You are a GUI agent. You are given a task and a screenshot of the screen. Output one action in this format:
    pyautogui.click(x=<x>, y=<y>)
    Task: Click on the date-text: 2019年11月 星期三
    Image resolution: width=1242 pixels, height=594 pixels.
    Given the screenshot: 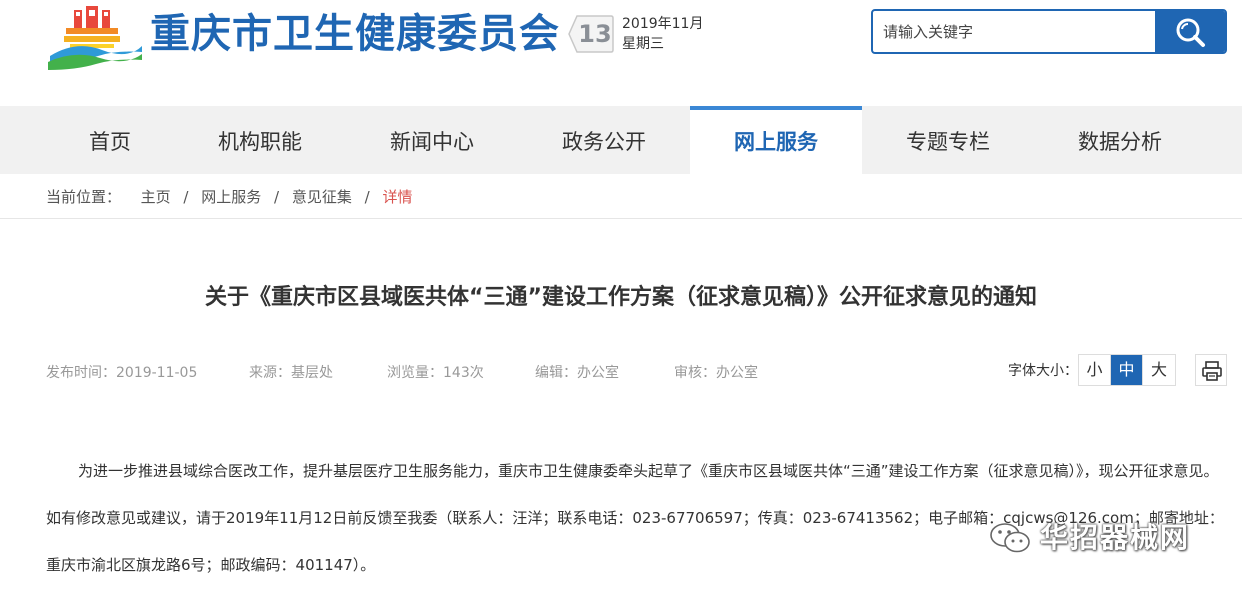 What is the action you would take?
    pyautogui.click(x=662, y=34)
    